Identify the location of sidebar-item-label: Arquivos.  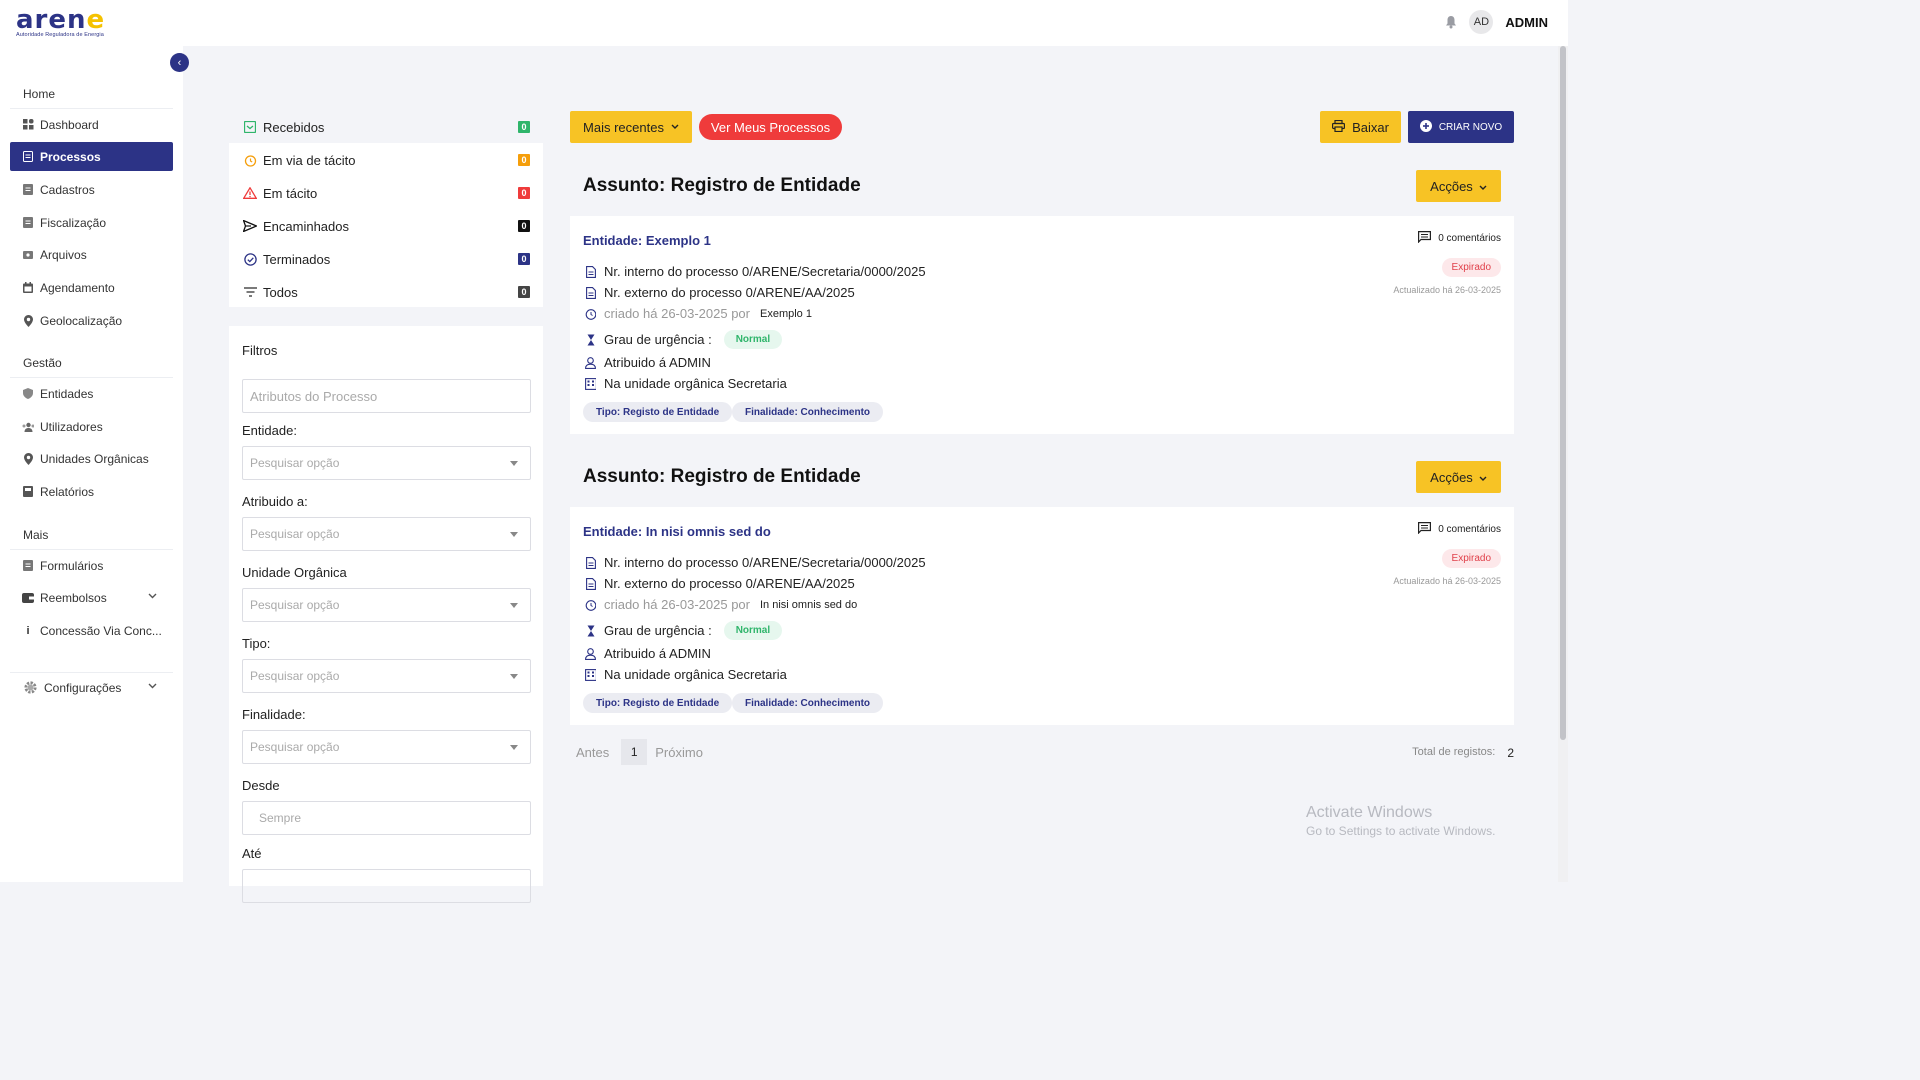
(63, 254).